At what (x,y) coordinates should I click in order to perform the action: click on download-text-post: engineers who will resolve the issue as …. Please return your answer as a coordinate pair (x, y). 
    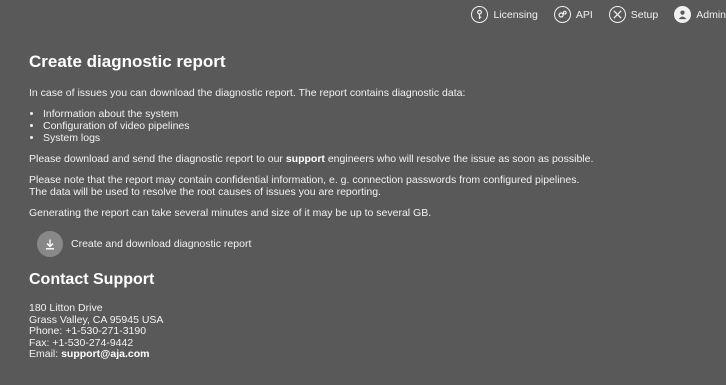
    Looking at the image, I should click on (459, 159).